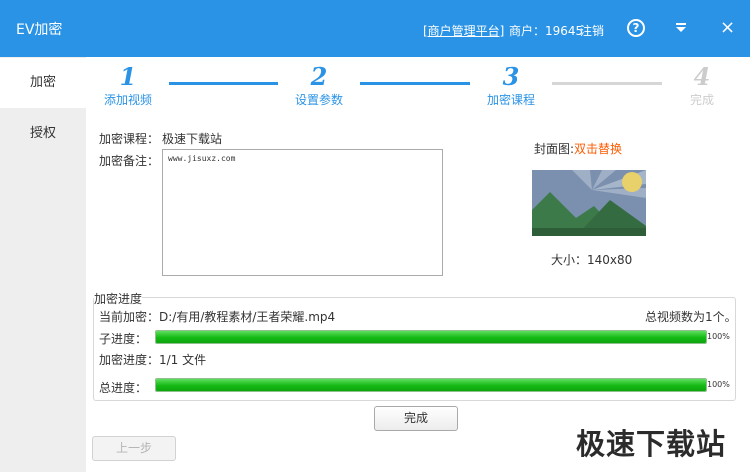 The height and width of the screenshot is (472, 750). What do you see at coordinates (718, 336) in the screenshot?
I see `sub-progress-percent: 100%` at bounding box center [718, 336].